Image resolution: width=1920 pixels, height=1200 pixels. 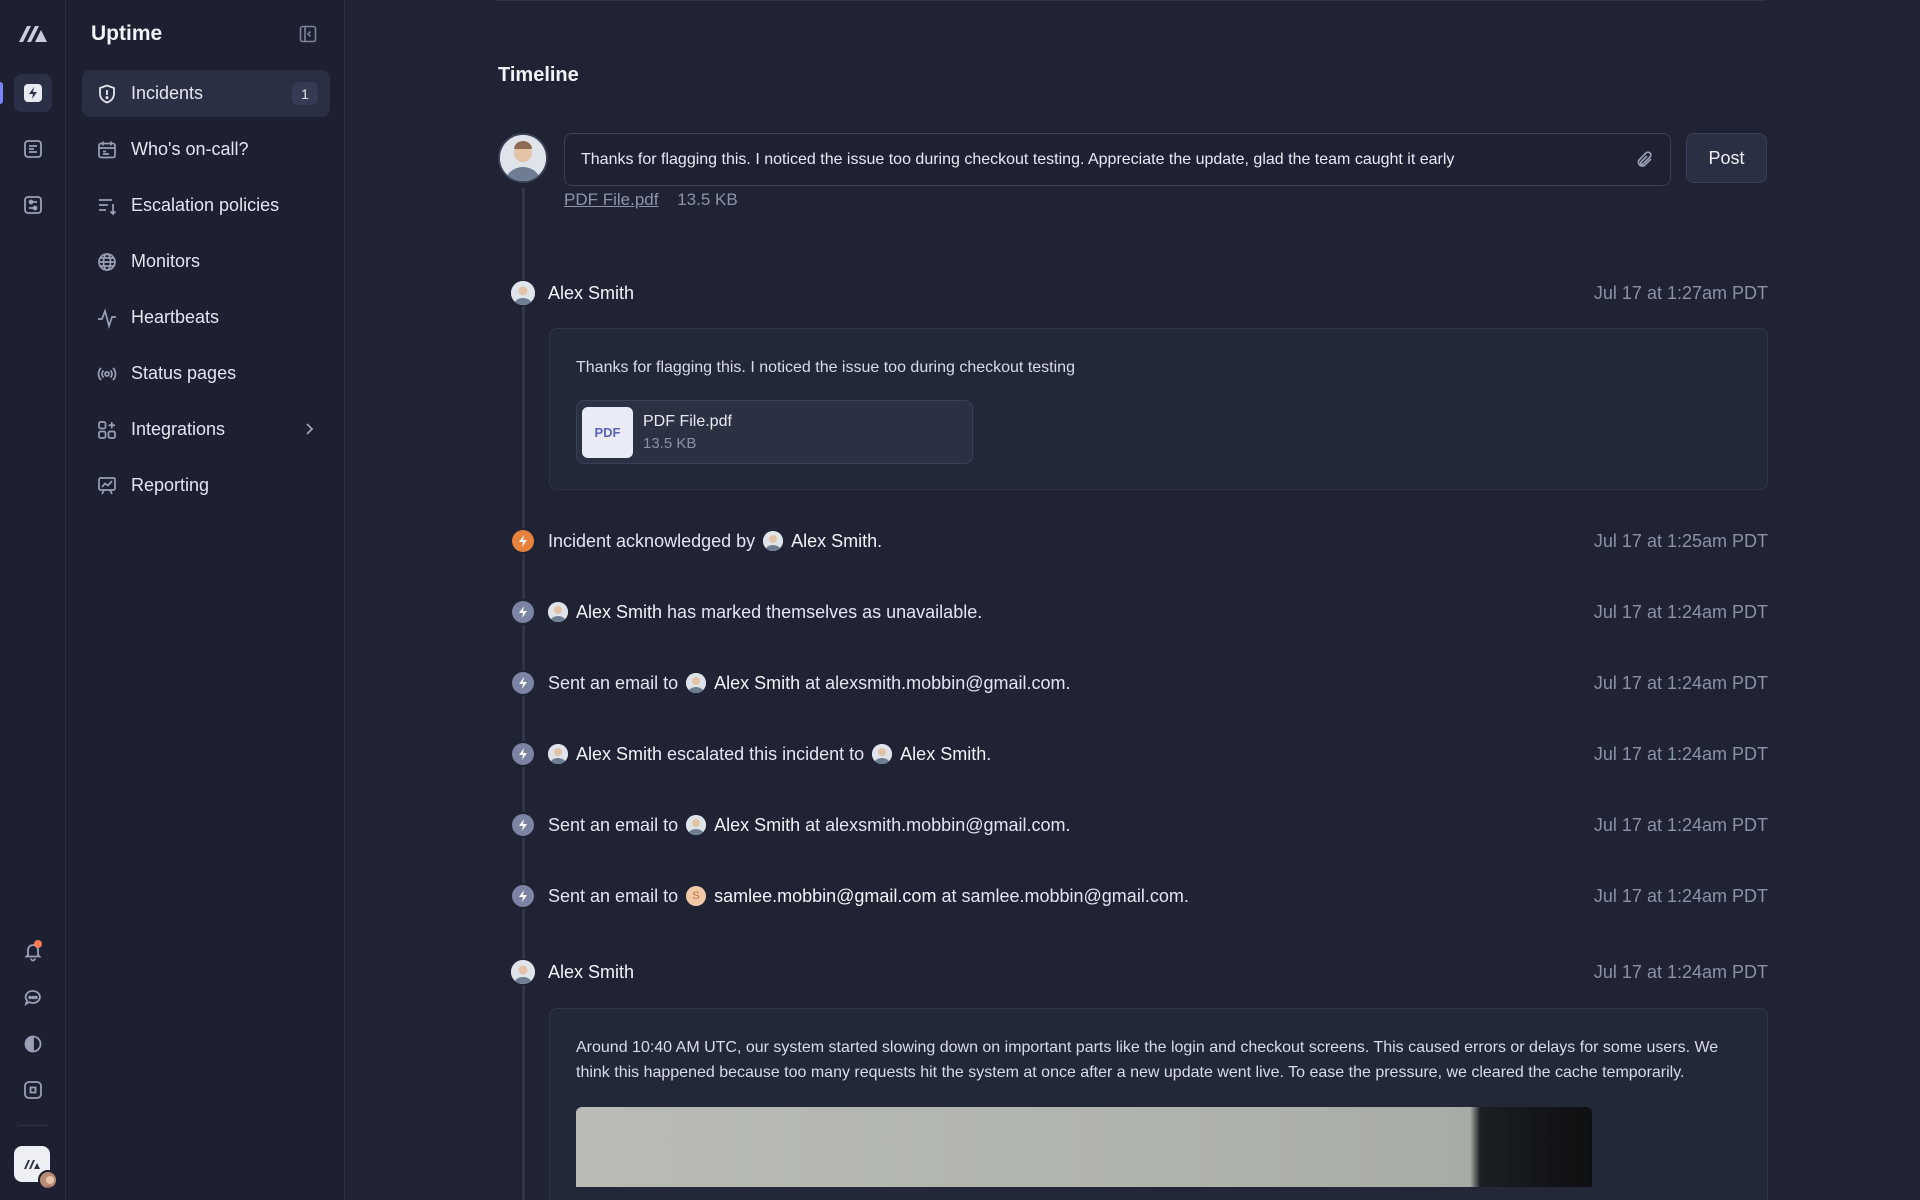 What do you see at coordinates (33, 33) in the screenshot?
I see `logo-icon` at bounding box center [33, 33].